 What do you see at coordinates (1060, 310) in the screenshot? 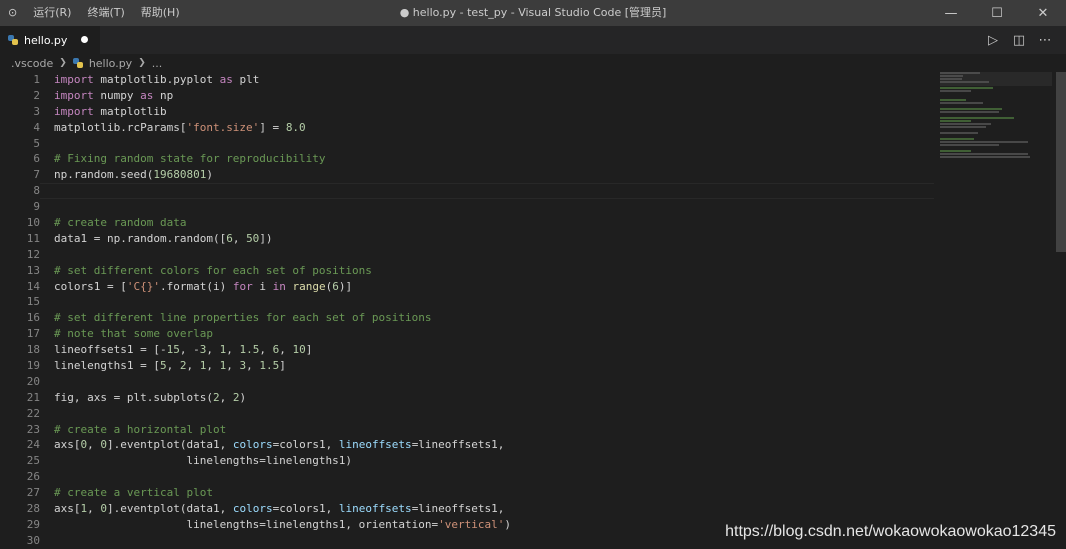
I see `vertical-scrollbar` at bounding box center [1060, 310].